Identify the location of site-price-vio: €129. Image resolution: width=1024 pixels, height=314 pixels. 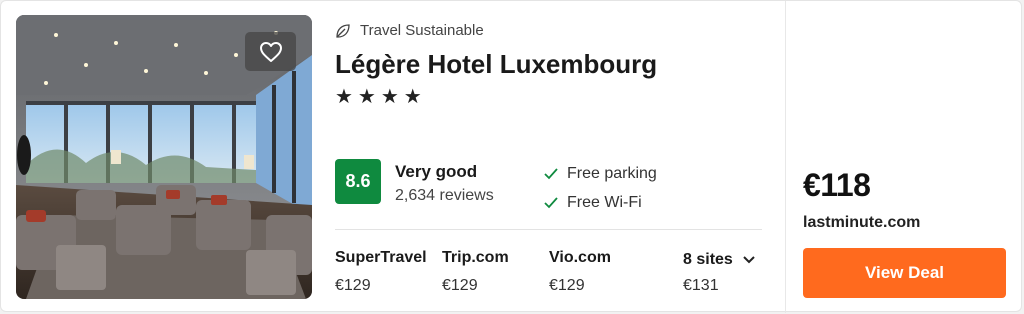
(567, 286).